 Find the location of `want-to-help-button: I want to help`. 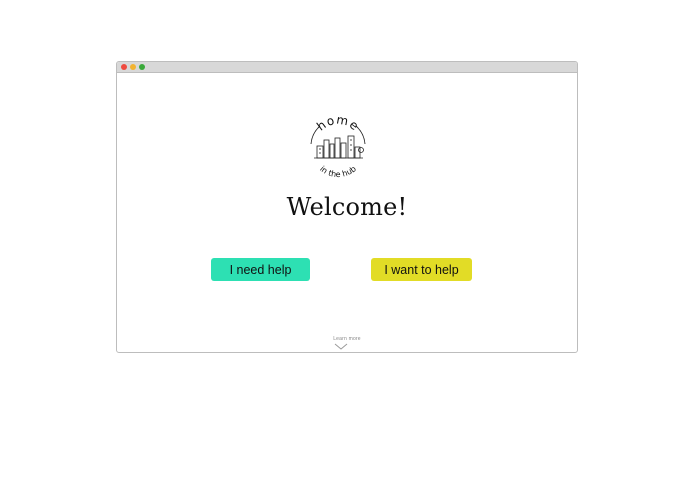

want-to-help-button: I want to help is located at coordinates (421, 269).